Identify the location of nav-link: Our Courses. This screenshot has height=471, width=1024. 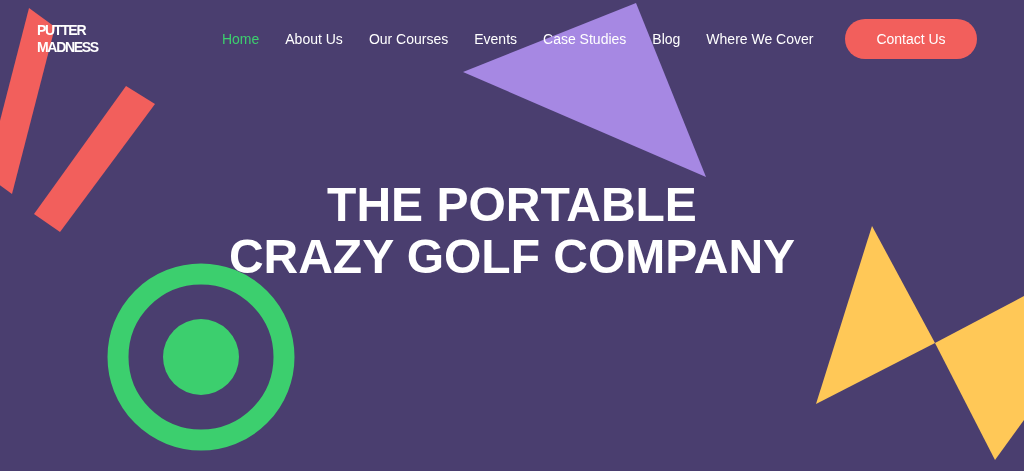
(408, 39).